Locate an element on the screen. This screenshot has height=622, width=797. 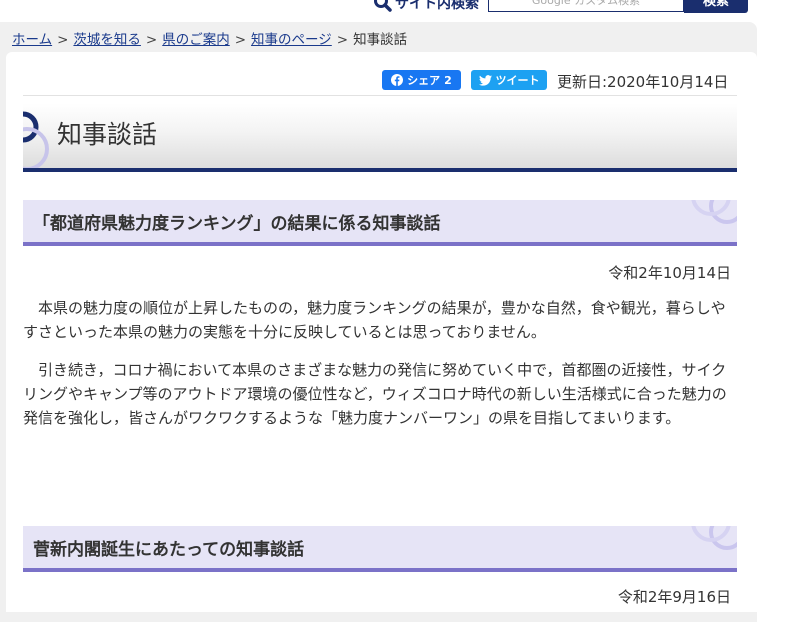
facebook-icon is located at coordinates (397, 80).